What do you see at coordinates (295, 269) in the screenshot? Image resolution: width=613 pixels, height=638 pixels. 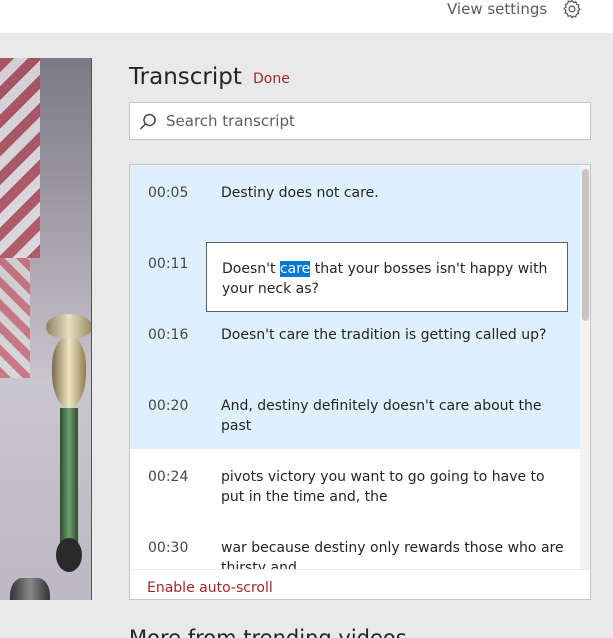 I see `selected-text: care` at bounding box center [295, 269].